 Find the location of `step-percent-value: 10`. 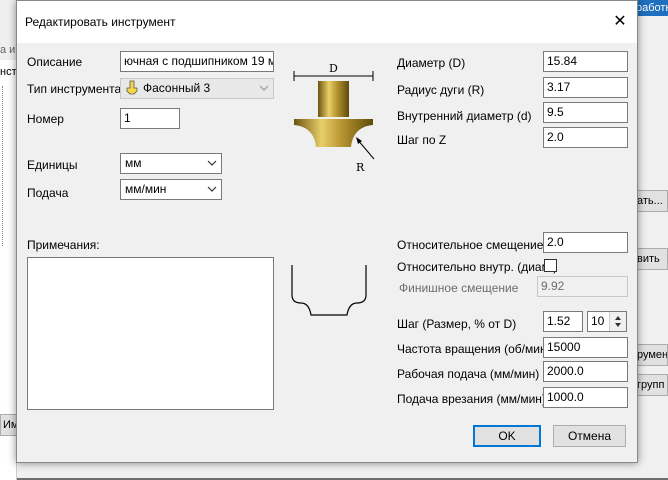

step-percent-value: 10 is located at coordinates (598, 321).